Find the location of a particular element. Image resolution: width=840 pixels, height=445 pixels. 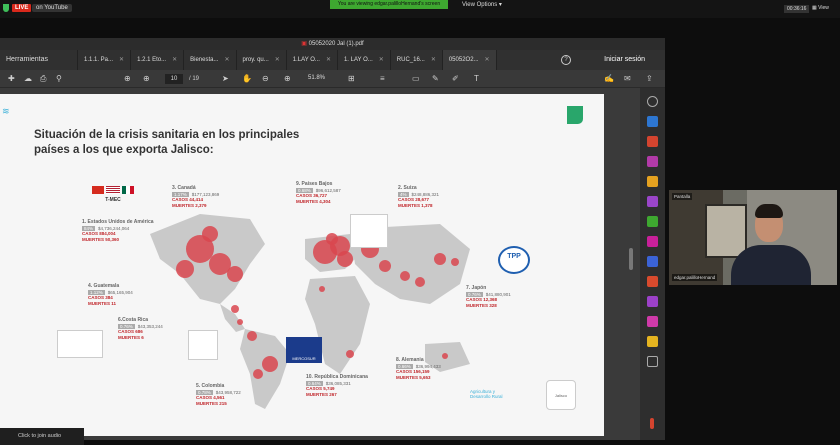

bubble-netherlands is located at coordinates (332, 239).